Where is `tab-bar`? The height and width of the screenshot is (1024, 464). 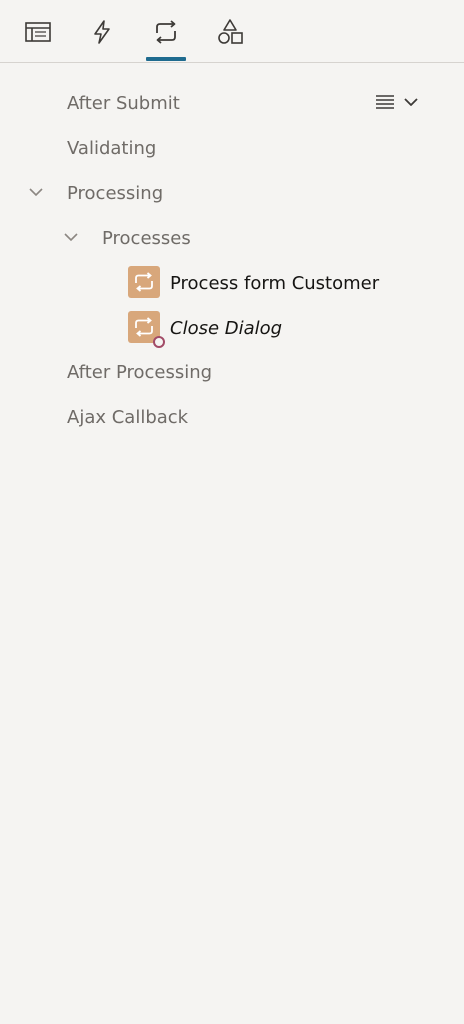 tab-bar is located at coordinates (232, 31).